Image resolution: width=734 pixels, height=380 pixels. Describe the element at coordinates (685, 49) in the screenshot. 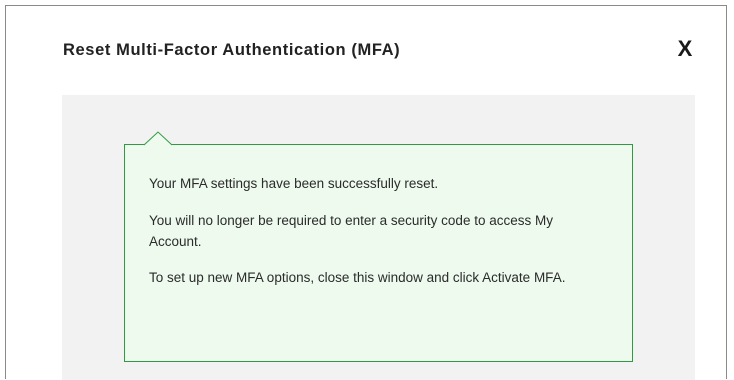

I see `close-button: X` at that location.